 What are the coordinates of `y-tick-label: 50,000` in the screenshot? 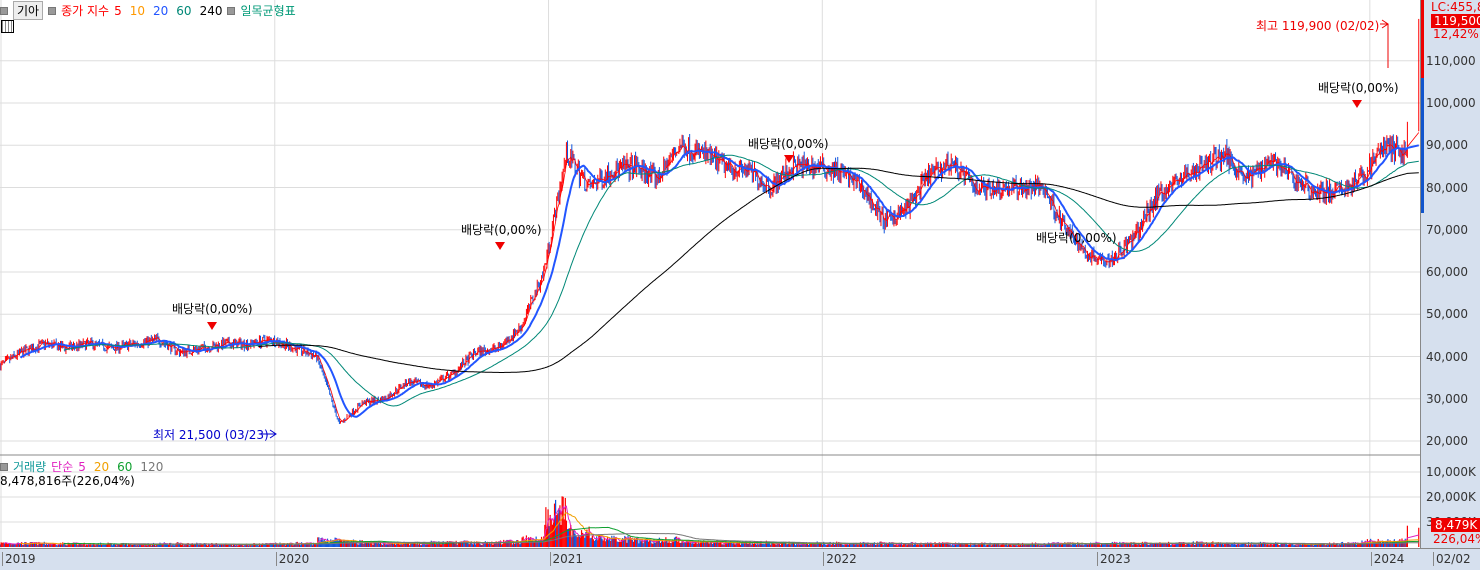 It's located at (1447, 314).